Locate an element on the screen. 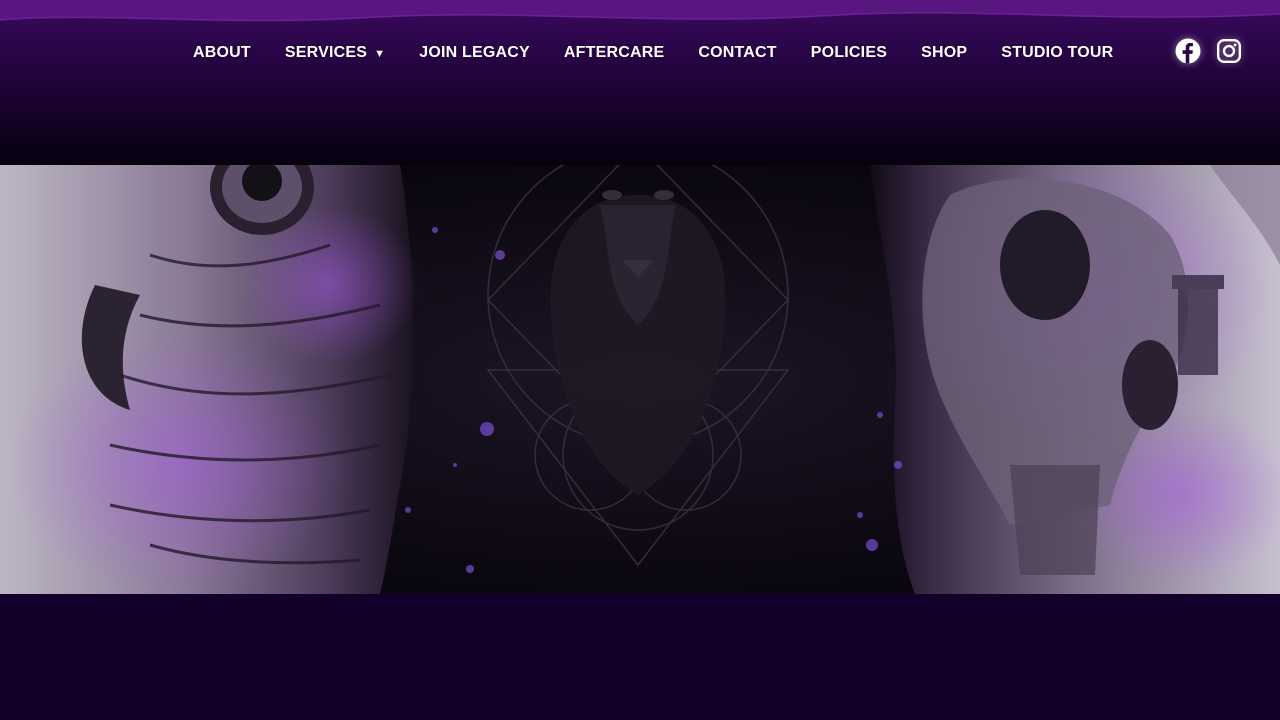 Image resolution: width=1280 pixels, height=720 pixels. nav-item-shop: SHOP is located at coordinates (944, 53).